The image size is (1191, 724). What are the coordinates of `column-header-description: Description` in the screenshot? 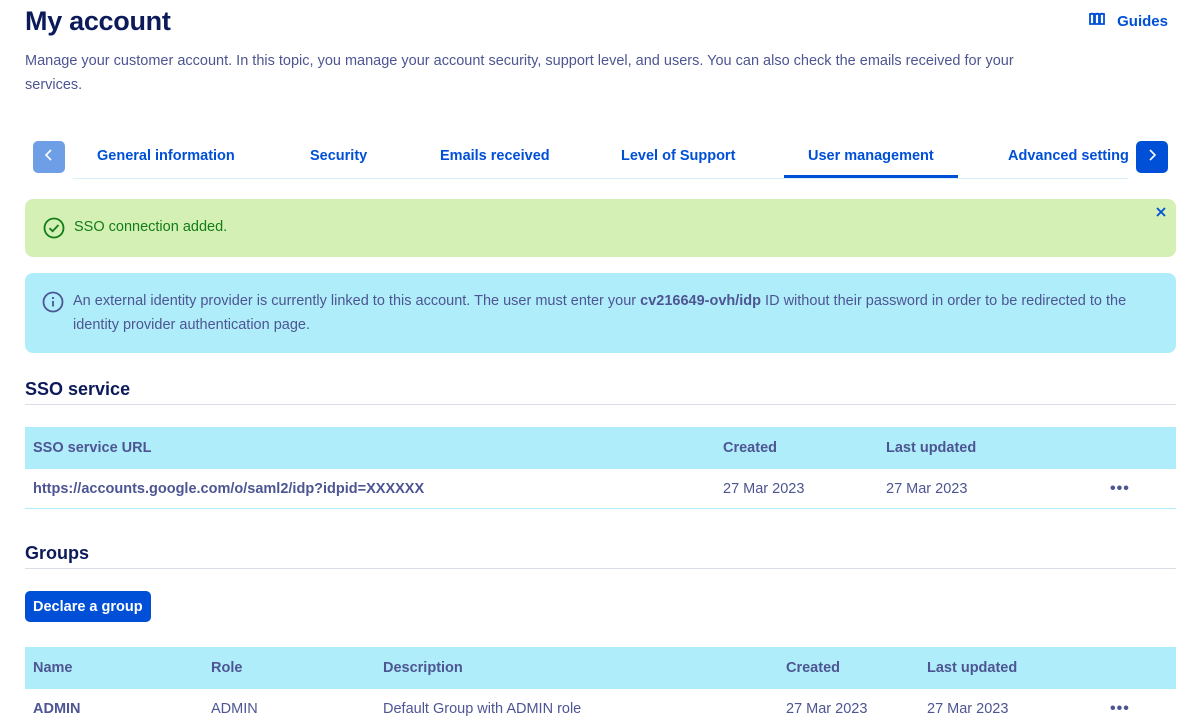 It's located at (423, 668).